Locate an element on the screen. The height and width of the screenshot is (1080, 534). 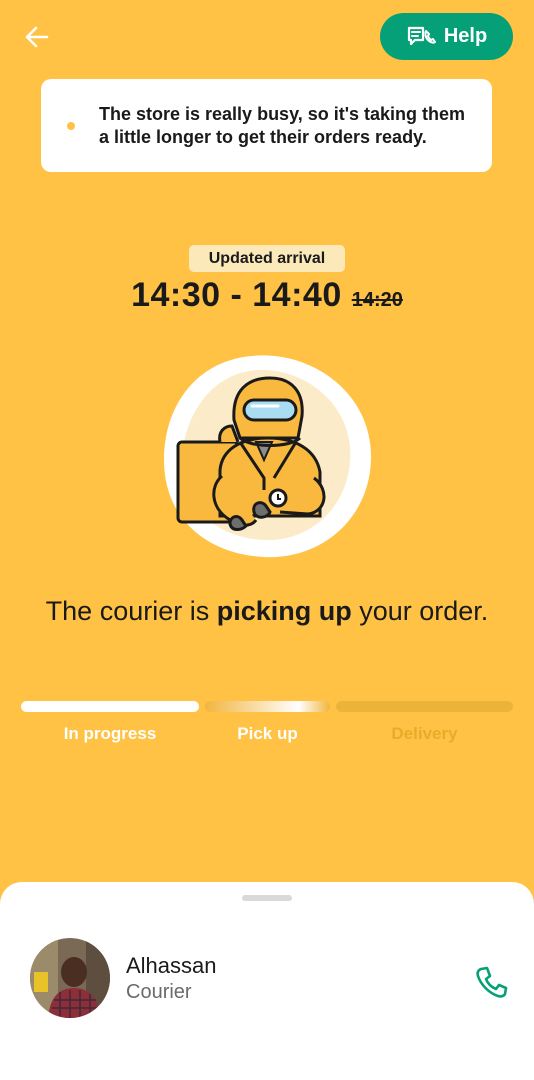
status-emphasis: picking up is located at coordinates (284, 611).